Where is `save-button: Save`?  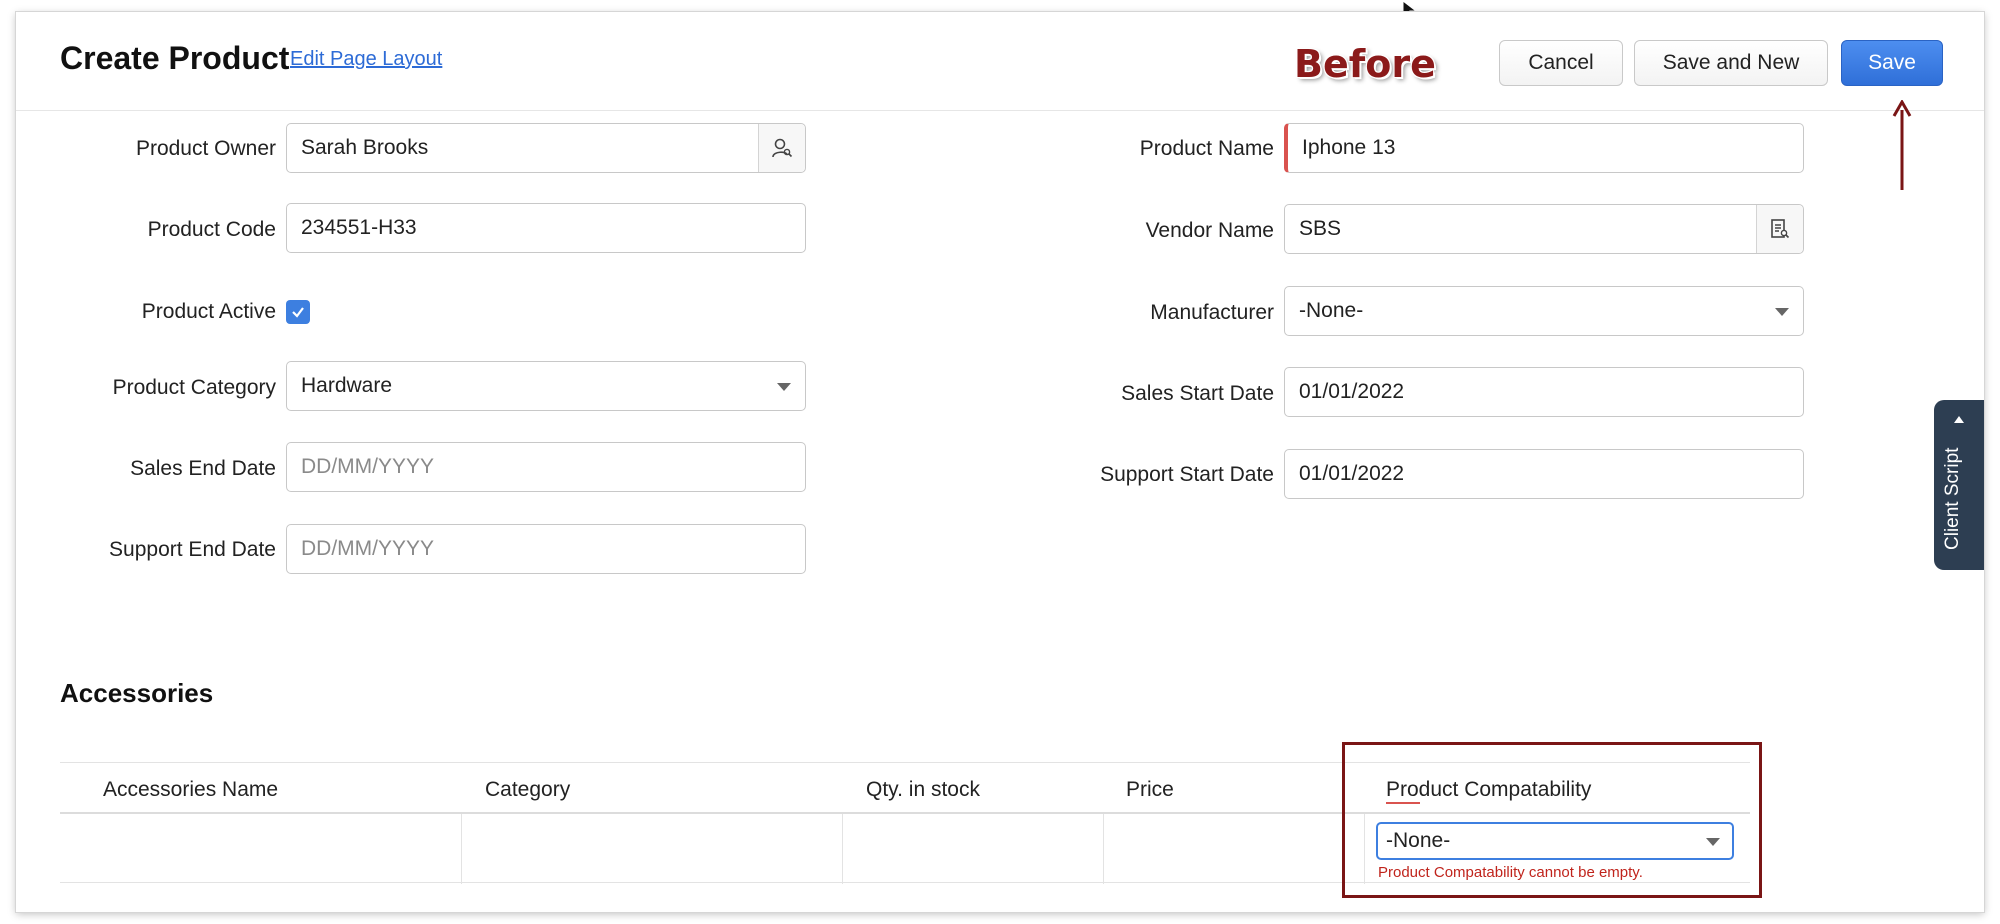 save-button: Save is located at coordinates (1892, 63).